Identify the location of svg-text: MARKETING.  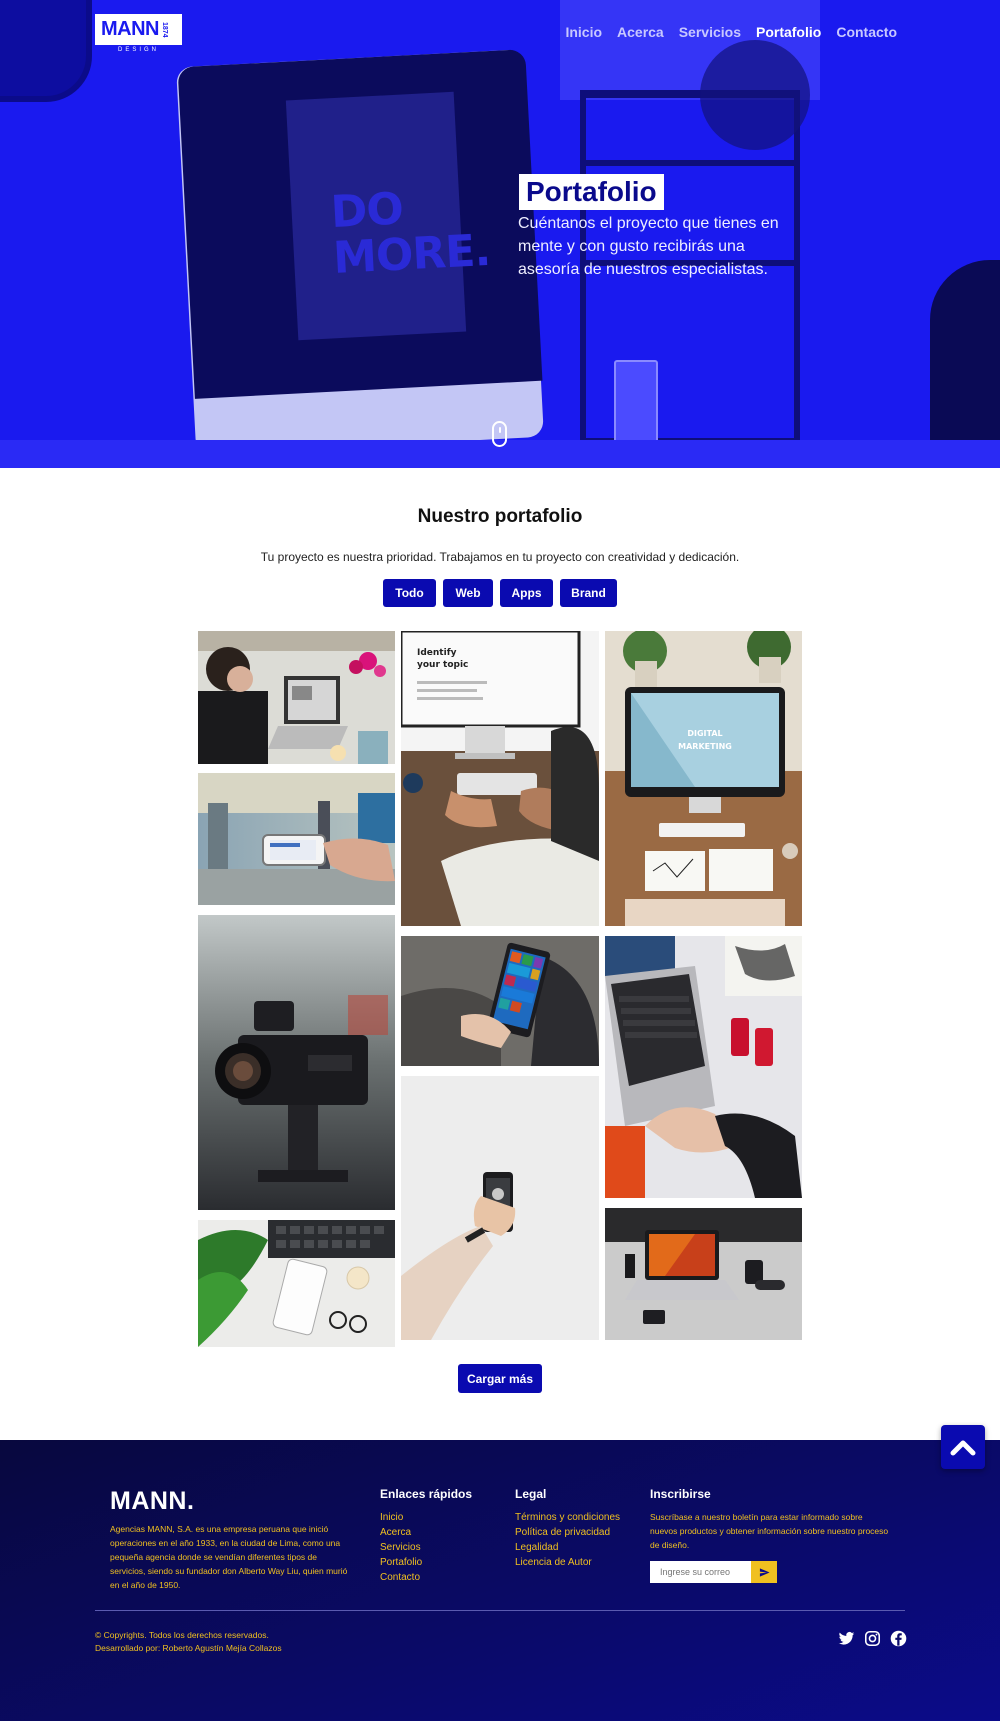
(705, 746).